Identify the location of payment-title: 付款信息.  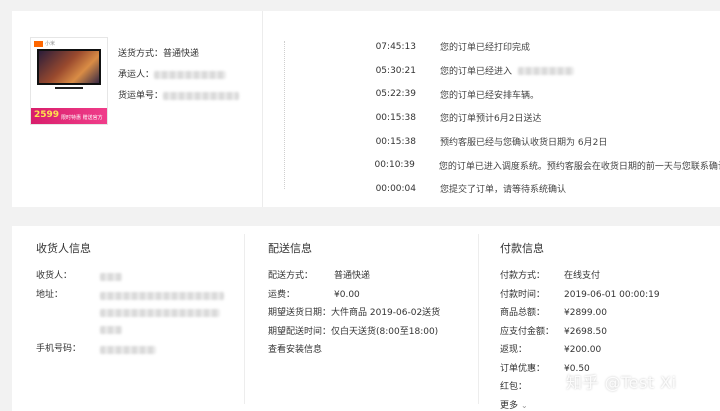
(522, 248).